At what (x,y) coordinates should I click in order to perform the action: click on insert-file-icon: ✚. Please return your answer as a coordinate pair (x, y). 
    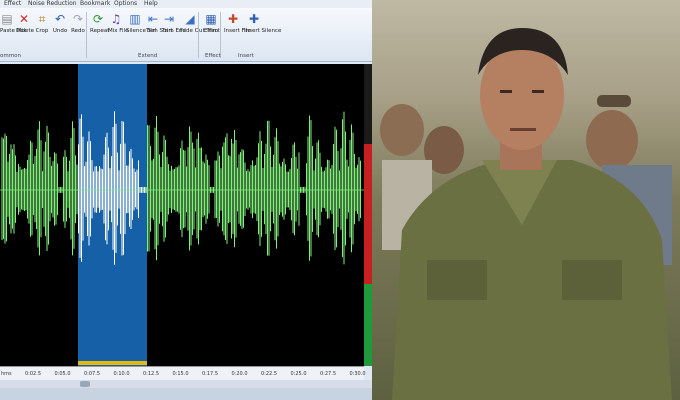
    Looking at the image, I should click on (233, 19).